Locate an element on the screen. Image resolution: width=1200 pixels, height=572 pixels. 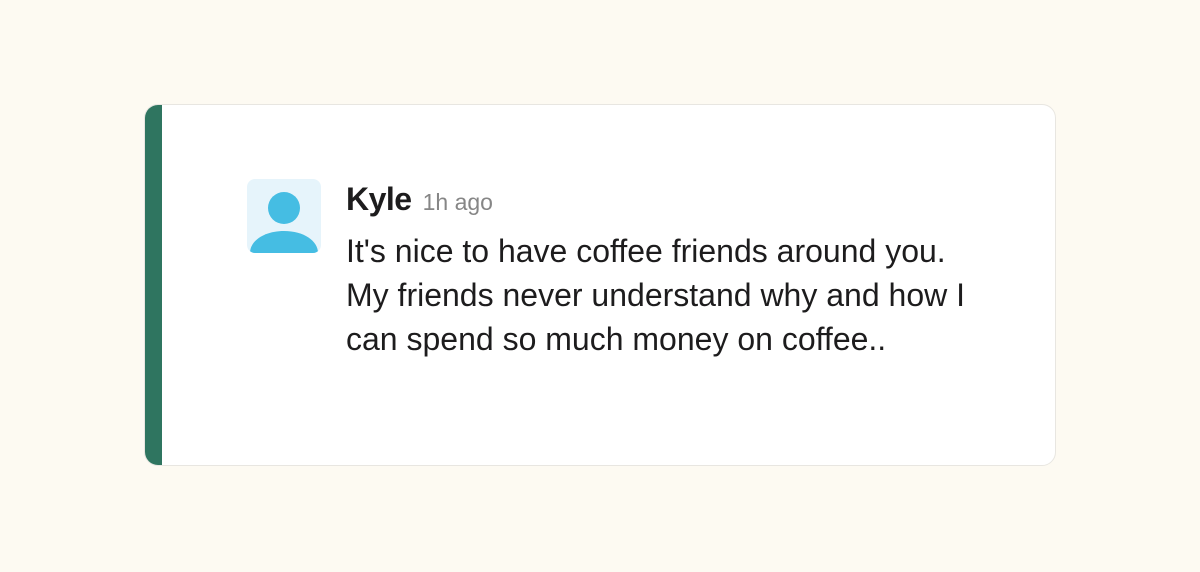
user-silhouette-icon is located at coordinates (284, 222).